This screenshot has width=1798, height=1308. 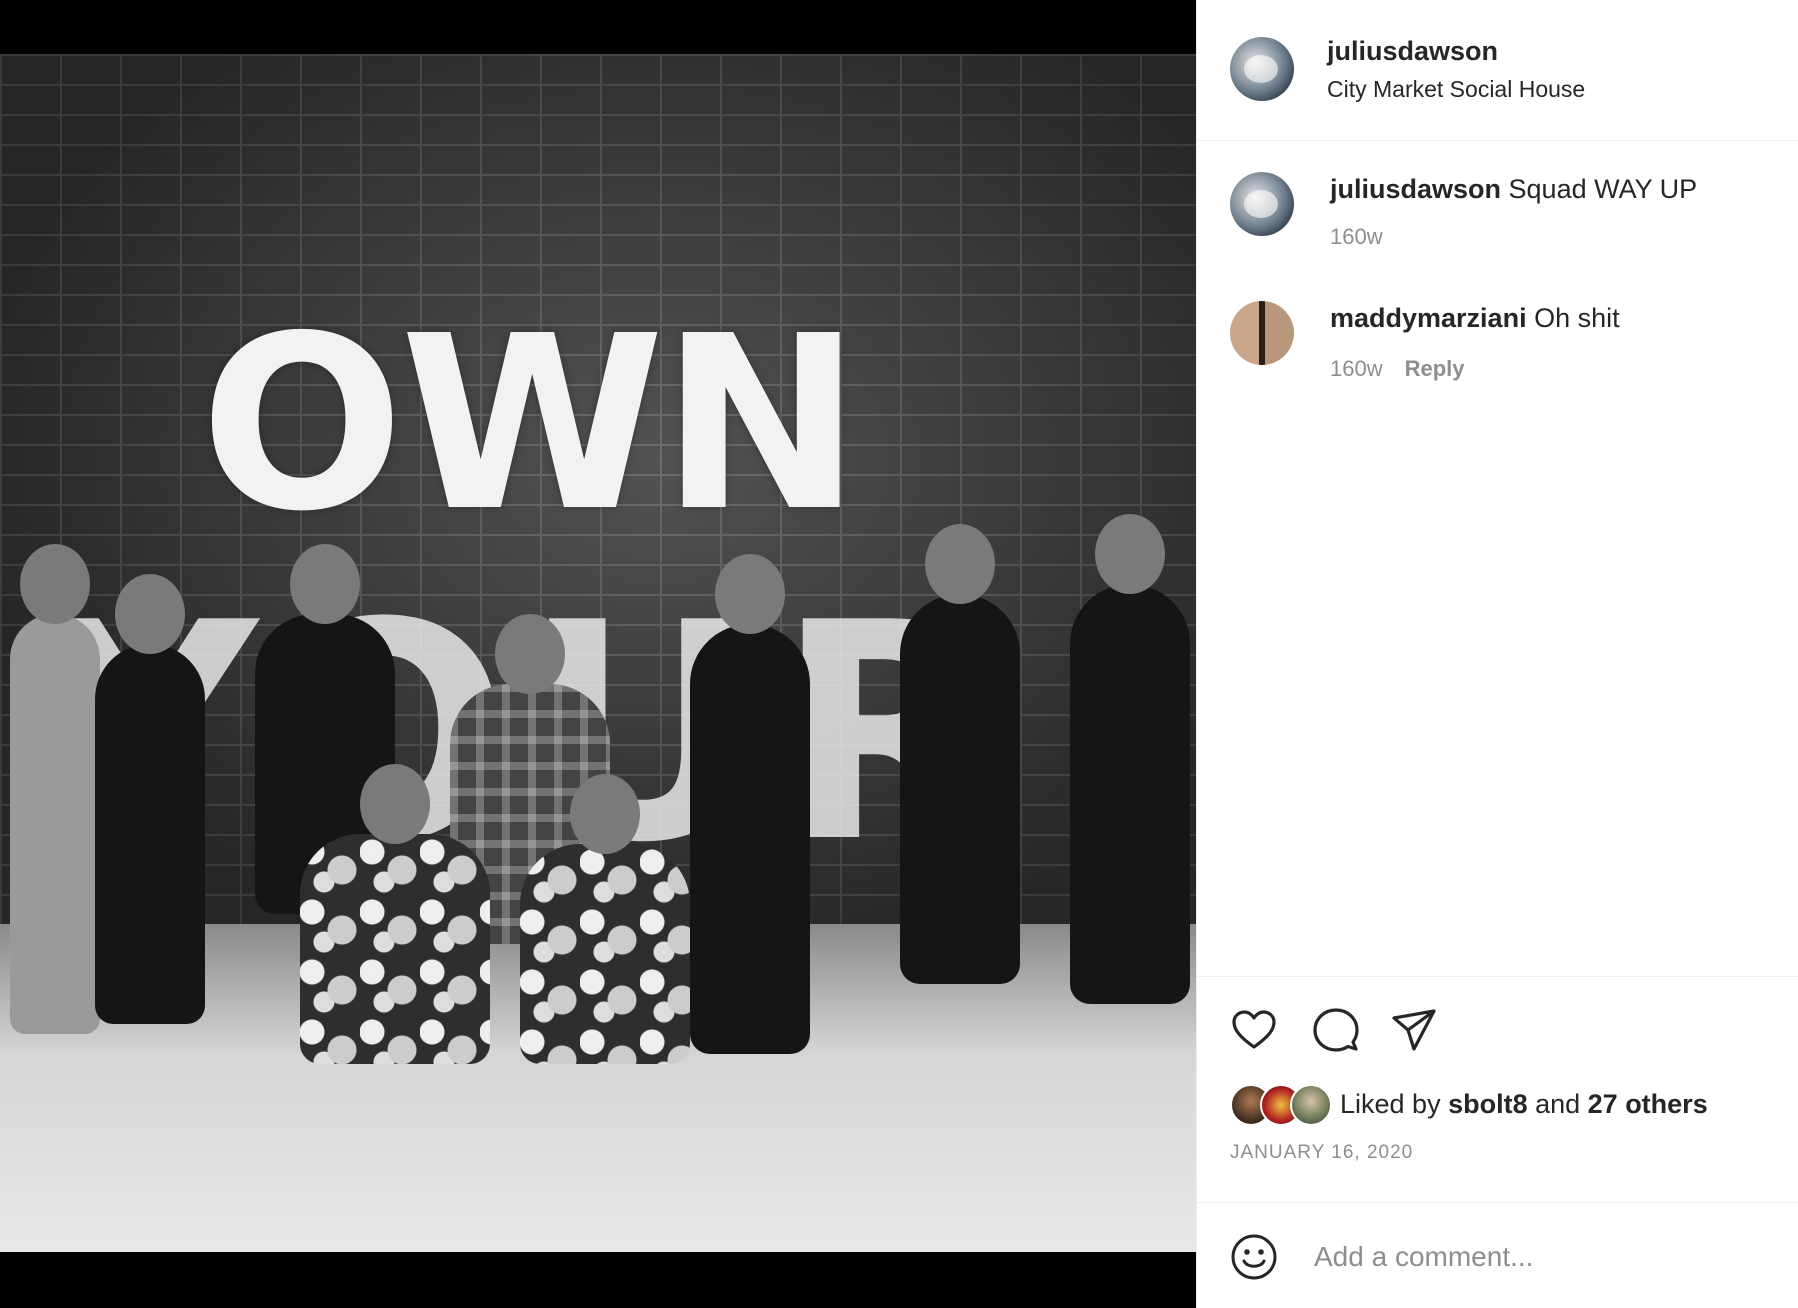 What do you see at coordinates (1254, 1257) in the screenshot?
I see `smiley-icon` at bounding box center [1254, 1257].